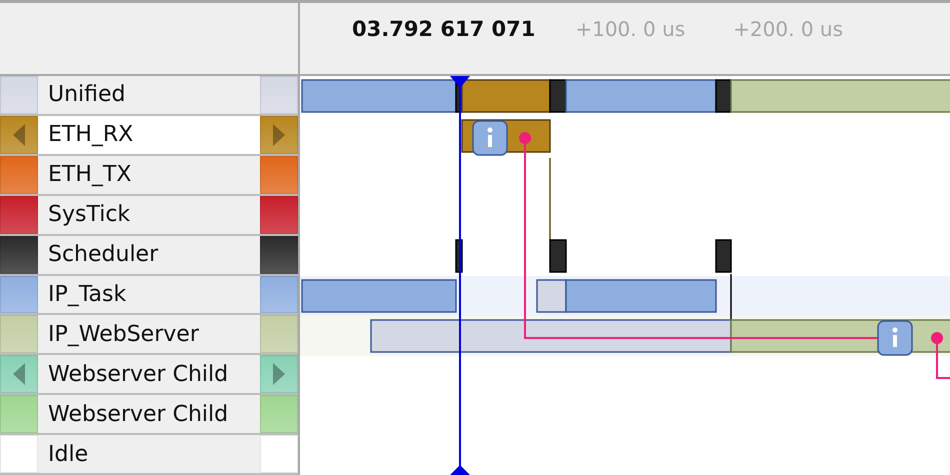  Describe the element at coordinates (630, 29) in the screenshot. I see `tick-label: +100. 0 us` at that location.